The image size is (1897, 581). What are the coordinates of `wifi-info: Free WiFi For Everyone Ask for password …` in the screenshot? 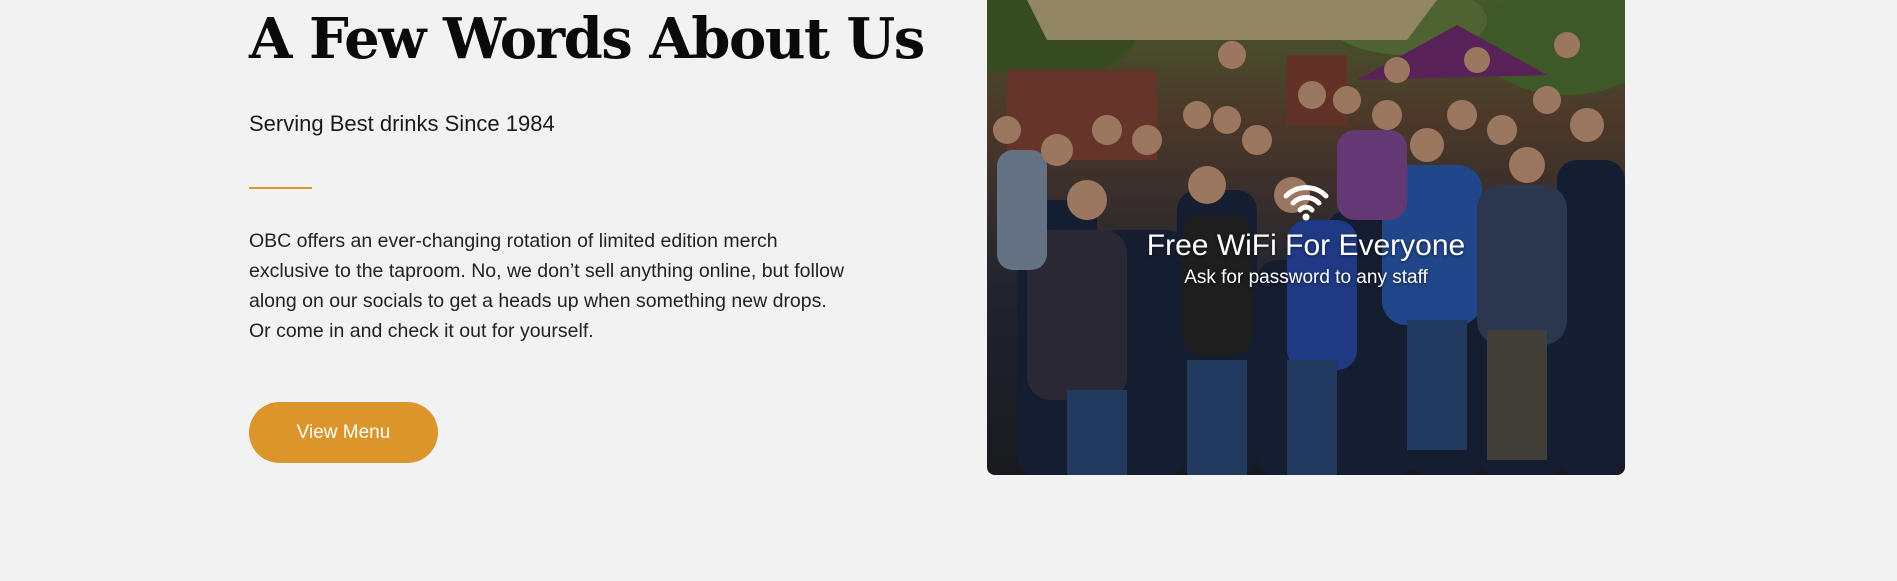 It's located at (1306, 235).